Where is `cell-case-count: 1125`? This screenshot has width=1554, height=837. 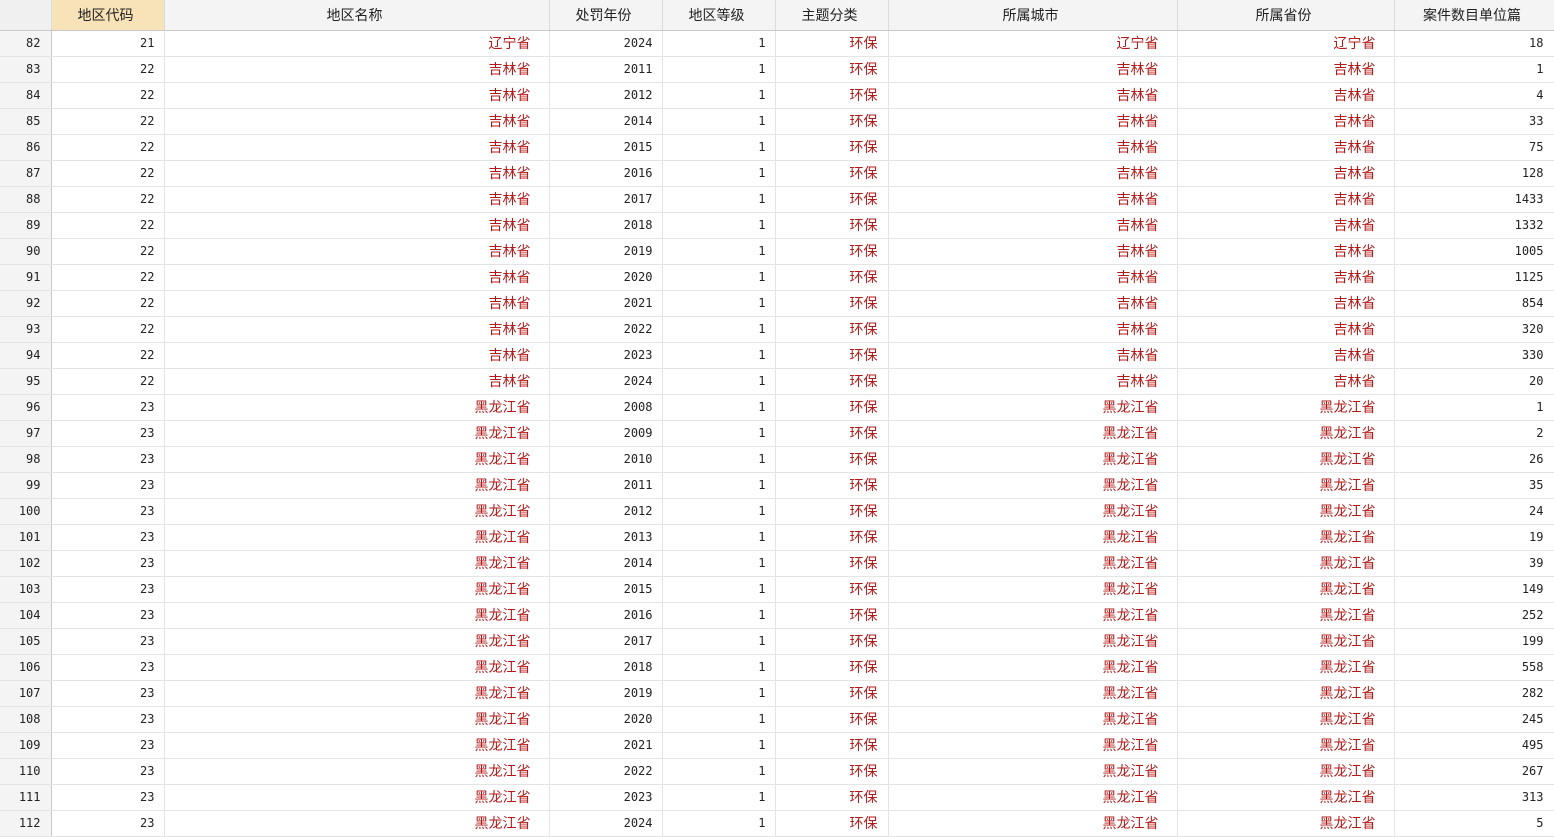 cell-case-count: 1125 is located at coordinates (1474, 277).